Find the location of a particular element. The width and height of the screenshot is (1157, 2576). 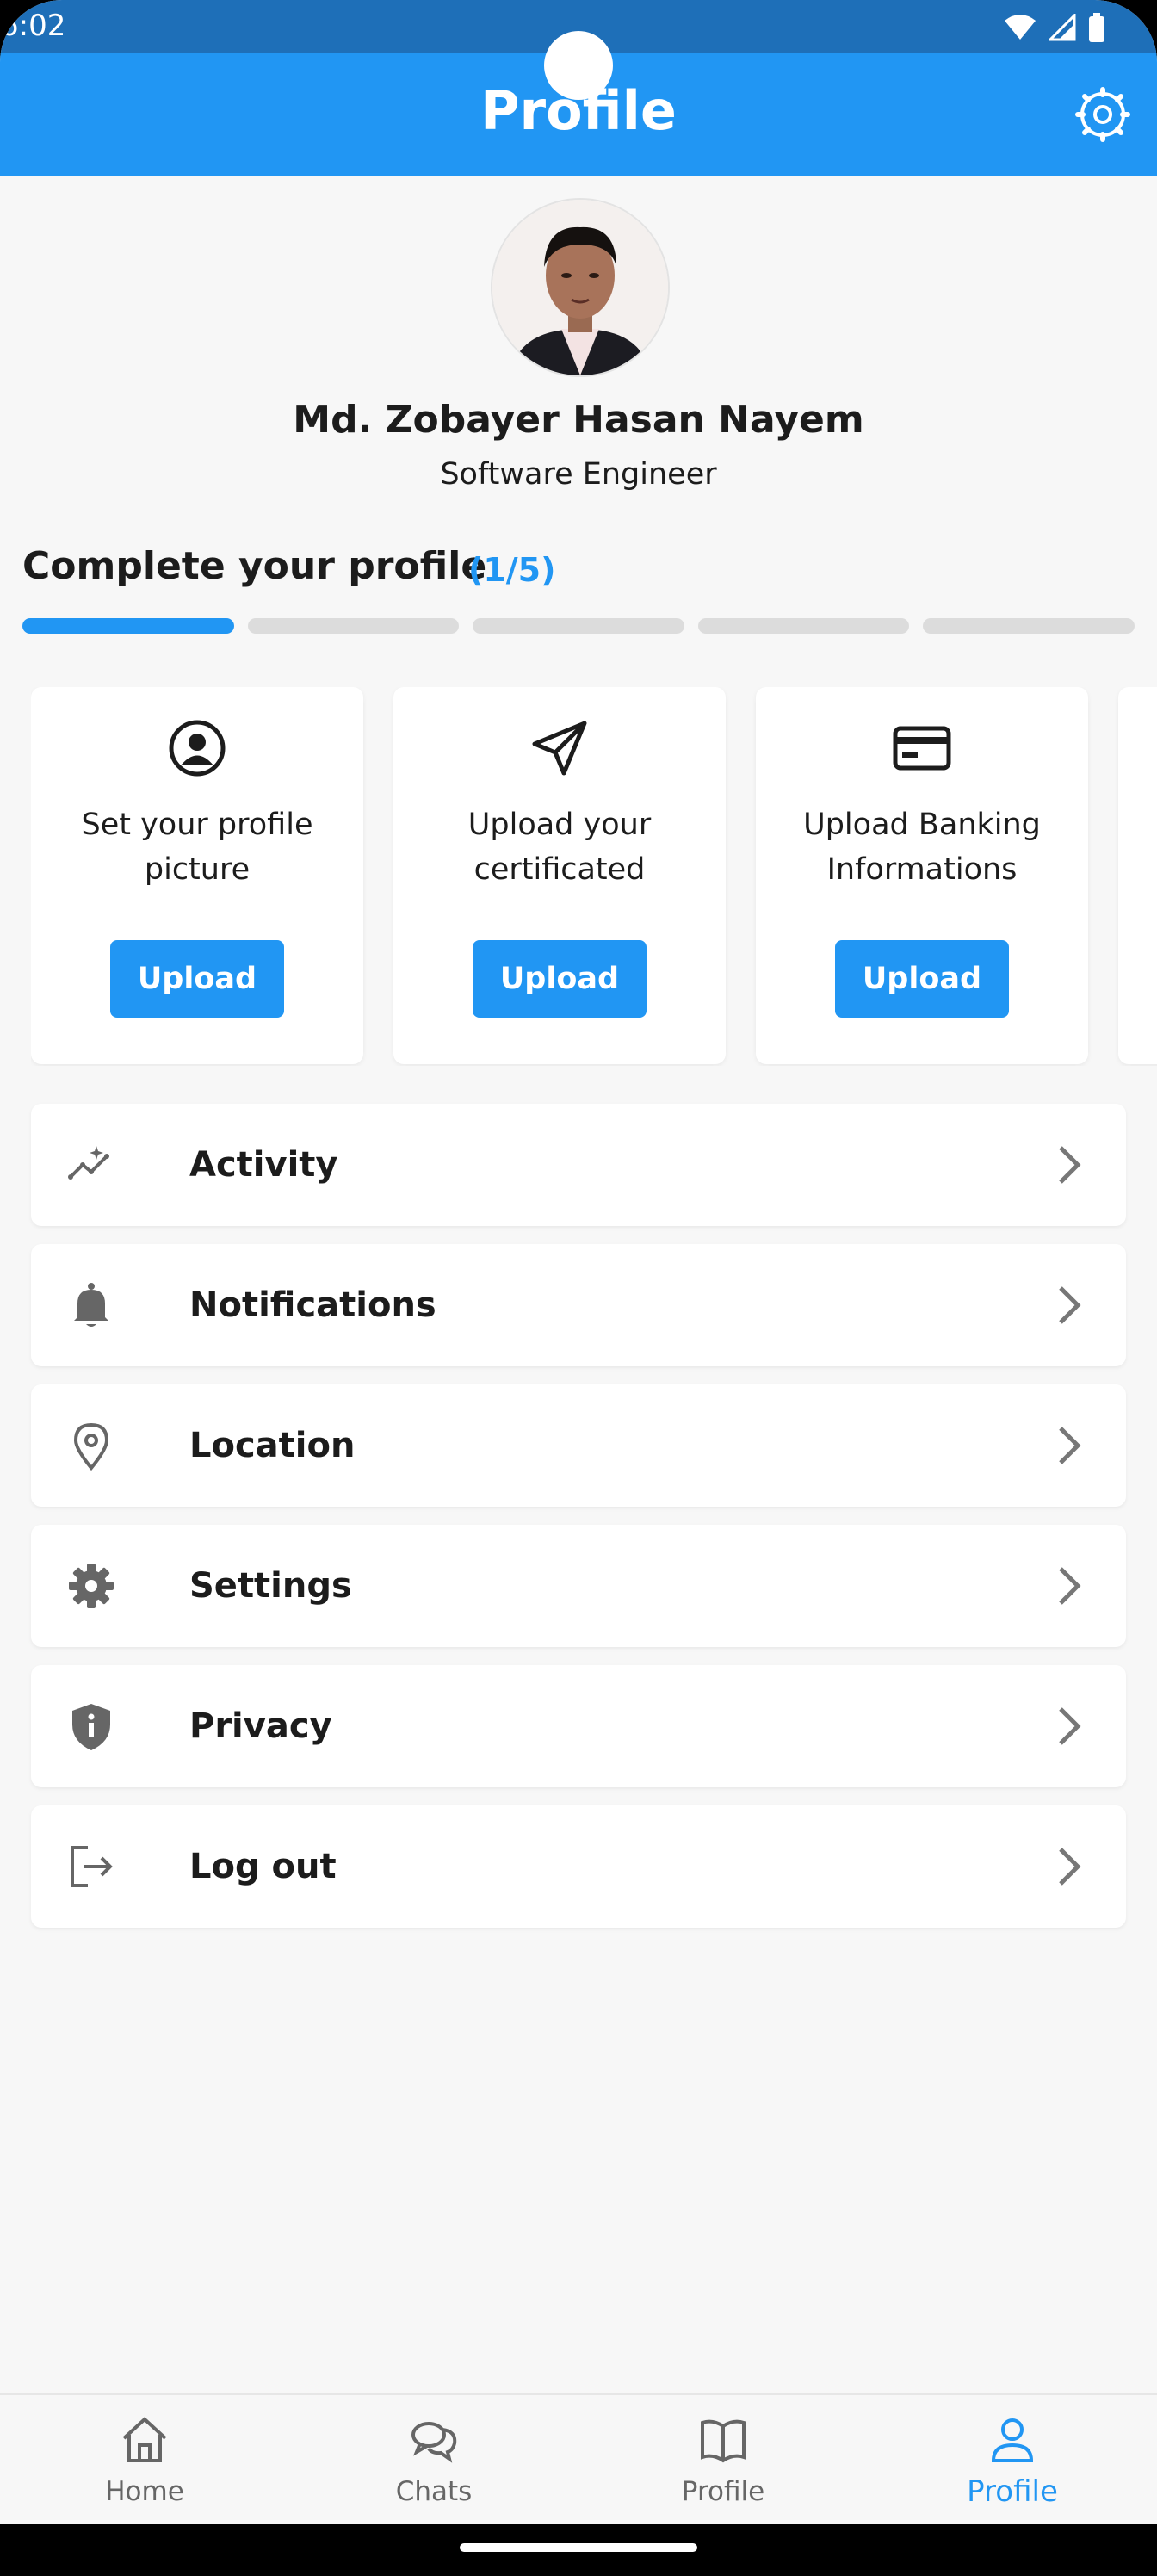

book-icon is located at coordinates (723, 2441).